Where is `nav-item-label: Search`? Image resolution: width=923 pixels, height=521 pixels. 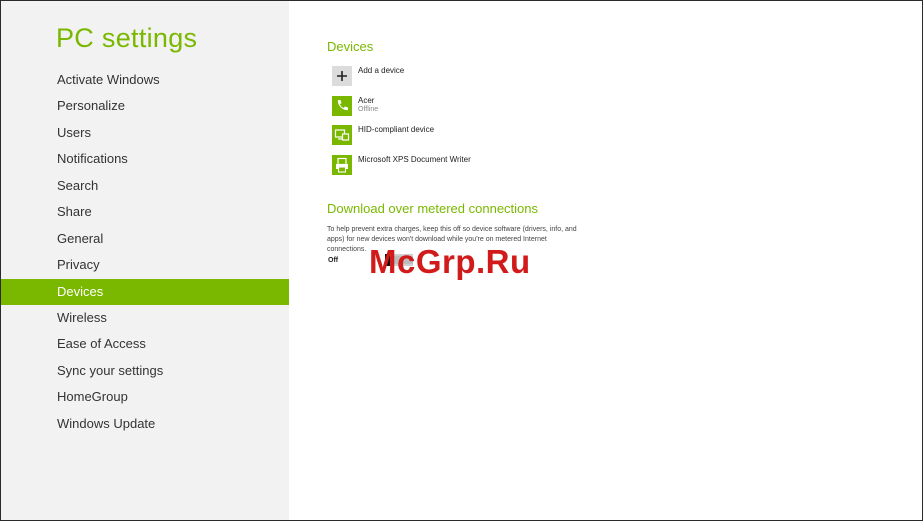
nav-item-label: Search is located at coordinates (78, 185).